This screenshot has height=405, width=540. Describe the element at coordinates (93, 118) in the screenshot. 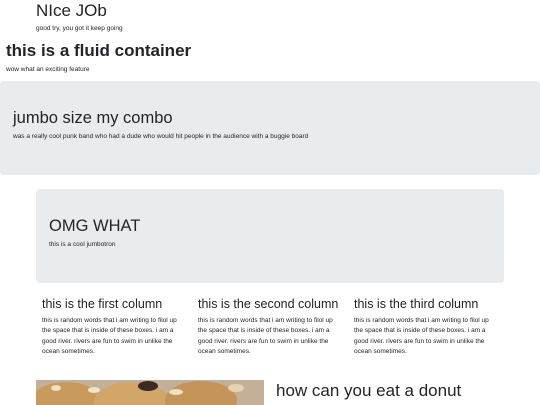

I see `jumbotron-full-title: jumbo size my combo` at that location.